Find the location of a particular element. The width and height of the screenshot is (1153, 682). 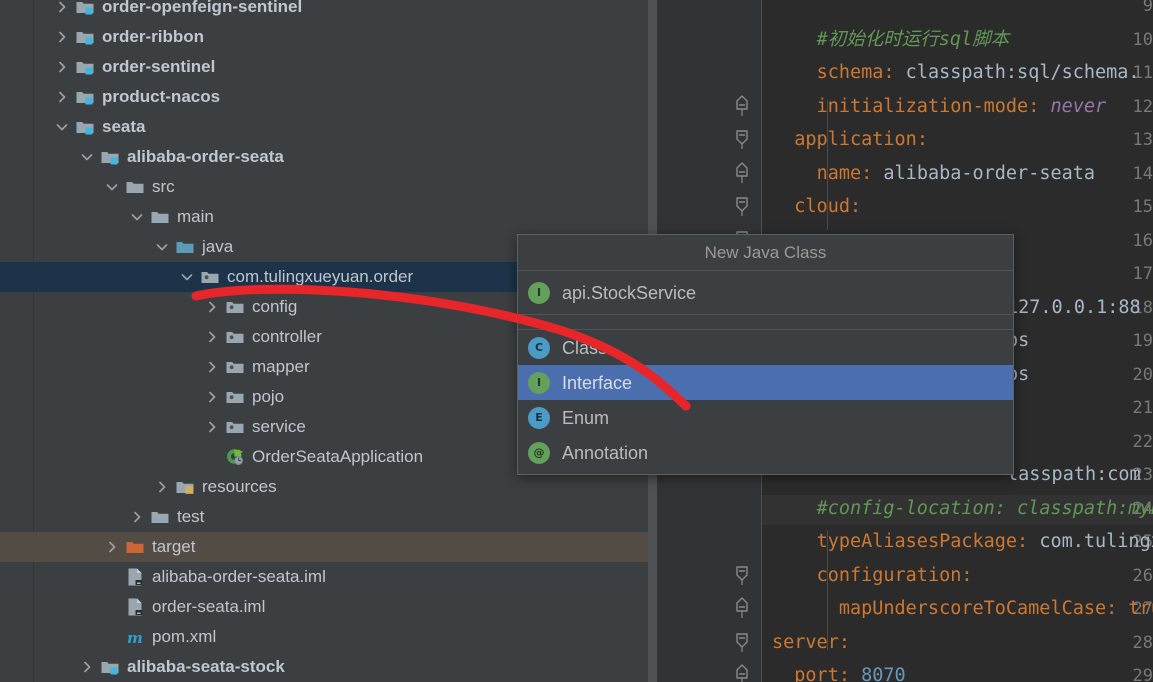

code-line: cloud: is located at coordinates (816, 207).